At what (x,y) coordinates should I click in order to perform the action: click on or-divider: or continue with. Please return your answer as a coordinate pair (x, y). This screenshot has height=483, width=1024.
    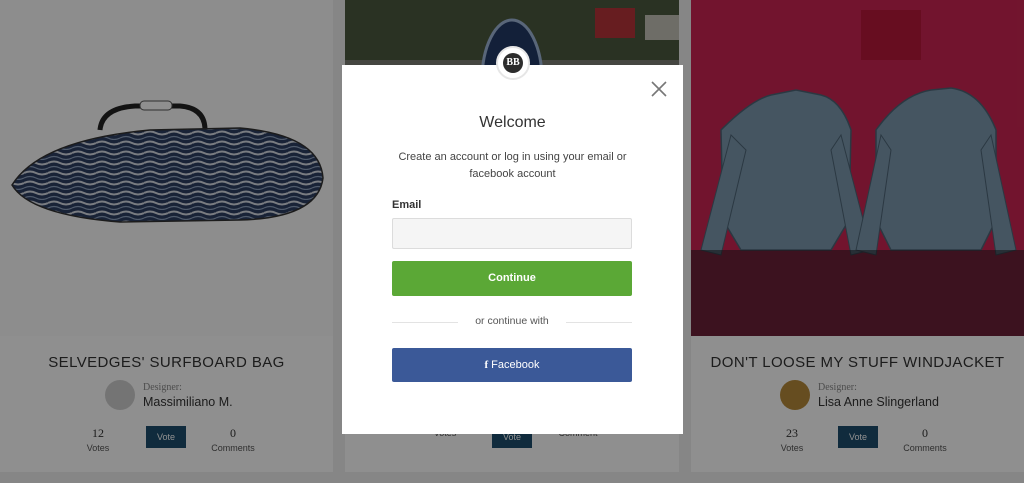
    Looking at the image, I should click on (512, 322).